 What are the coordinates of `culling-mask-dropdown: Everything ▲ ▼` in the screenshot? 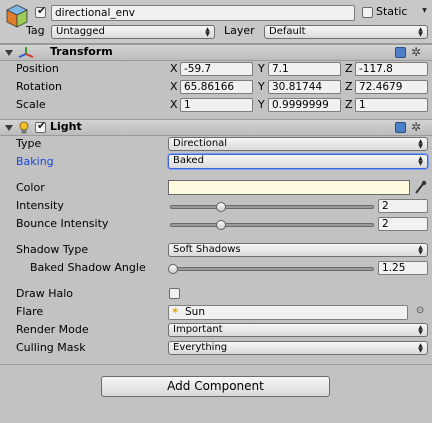 It's located at (298, 348).